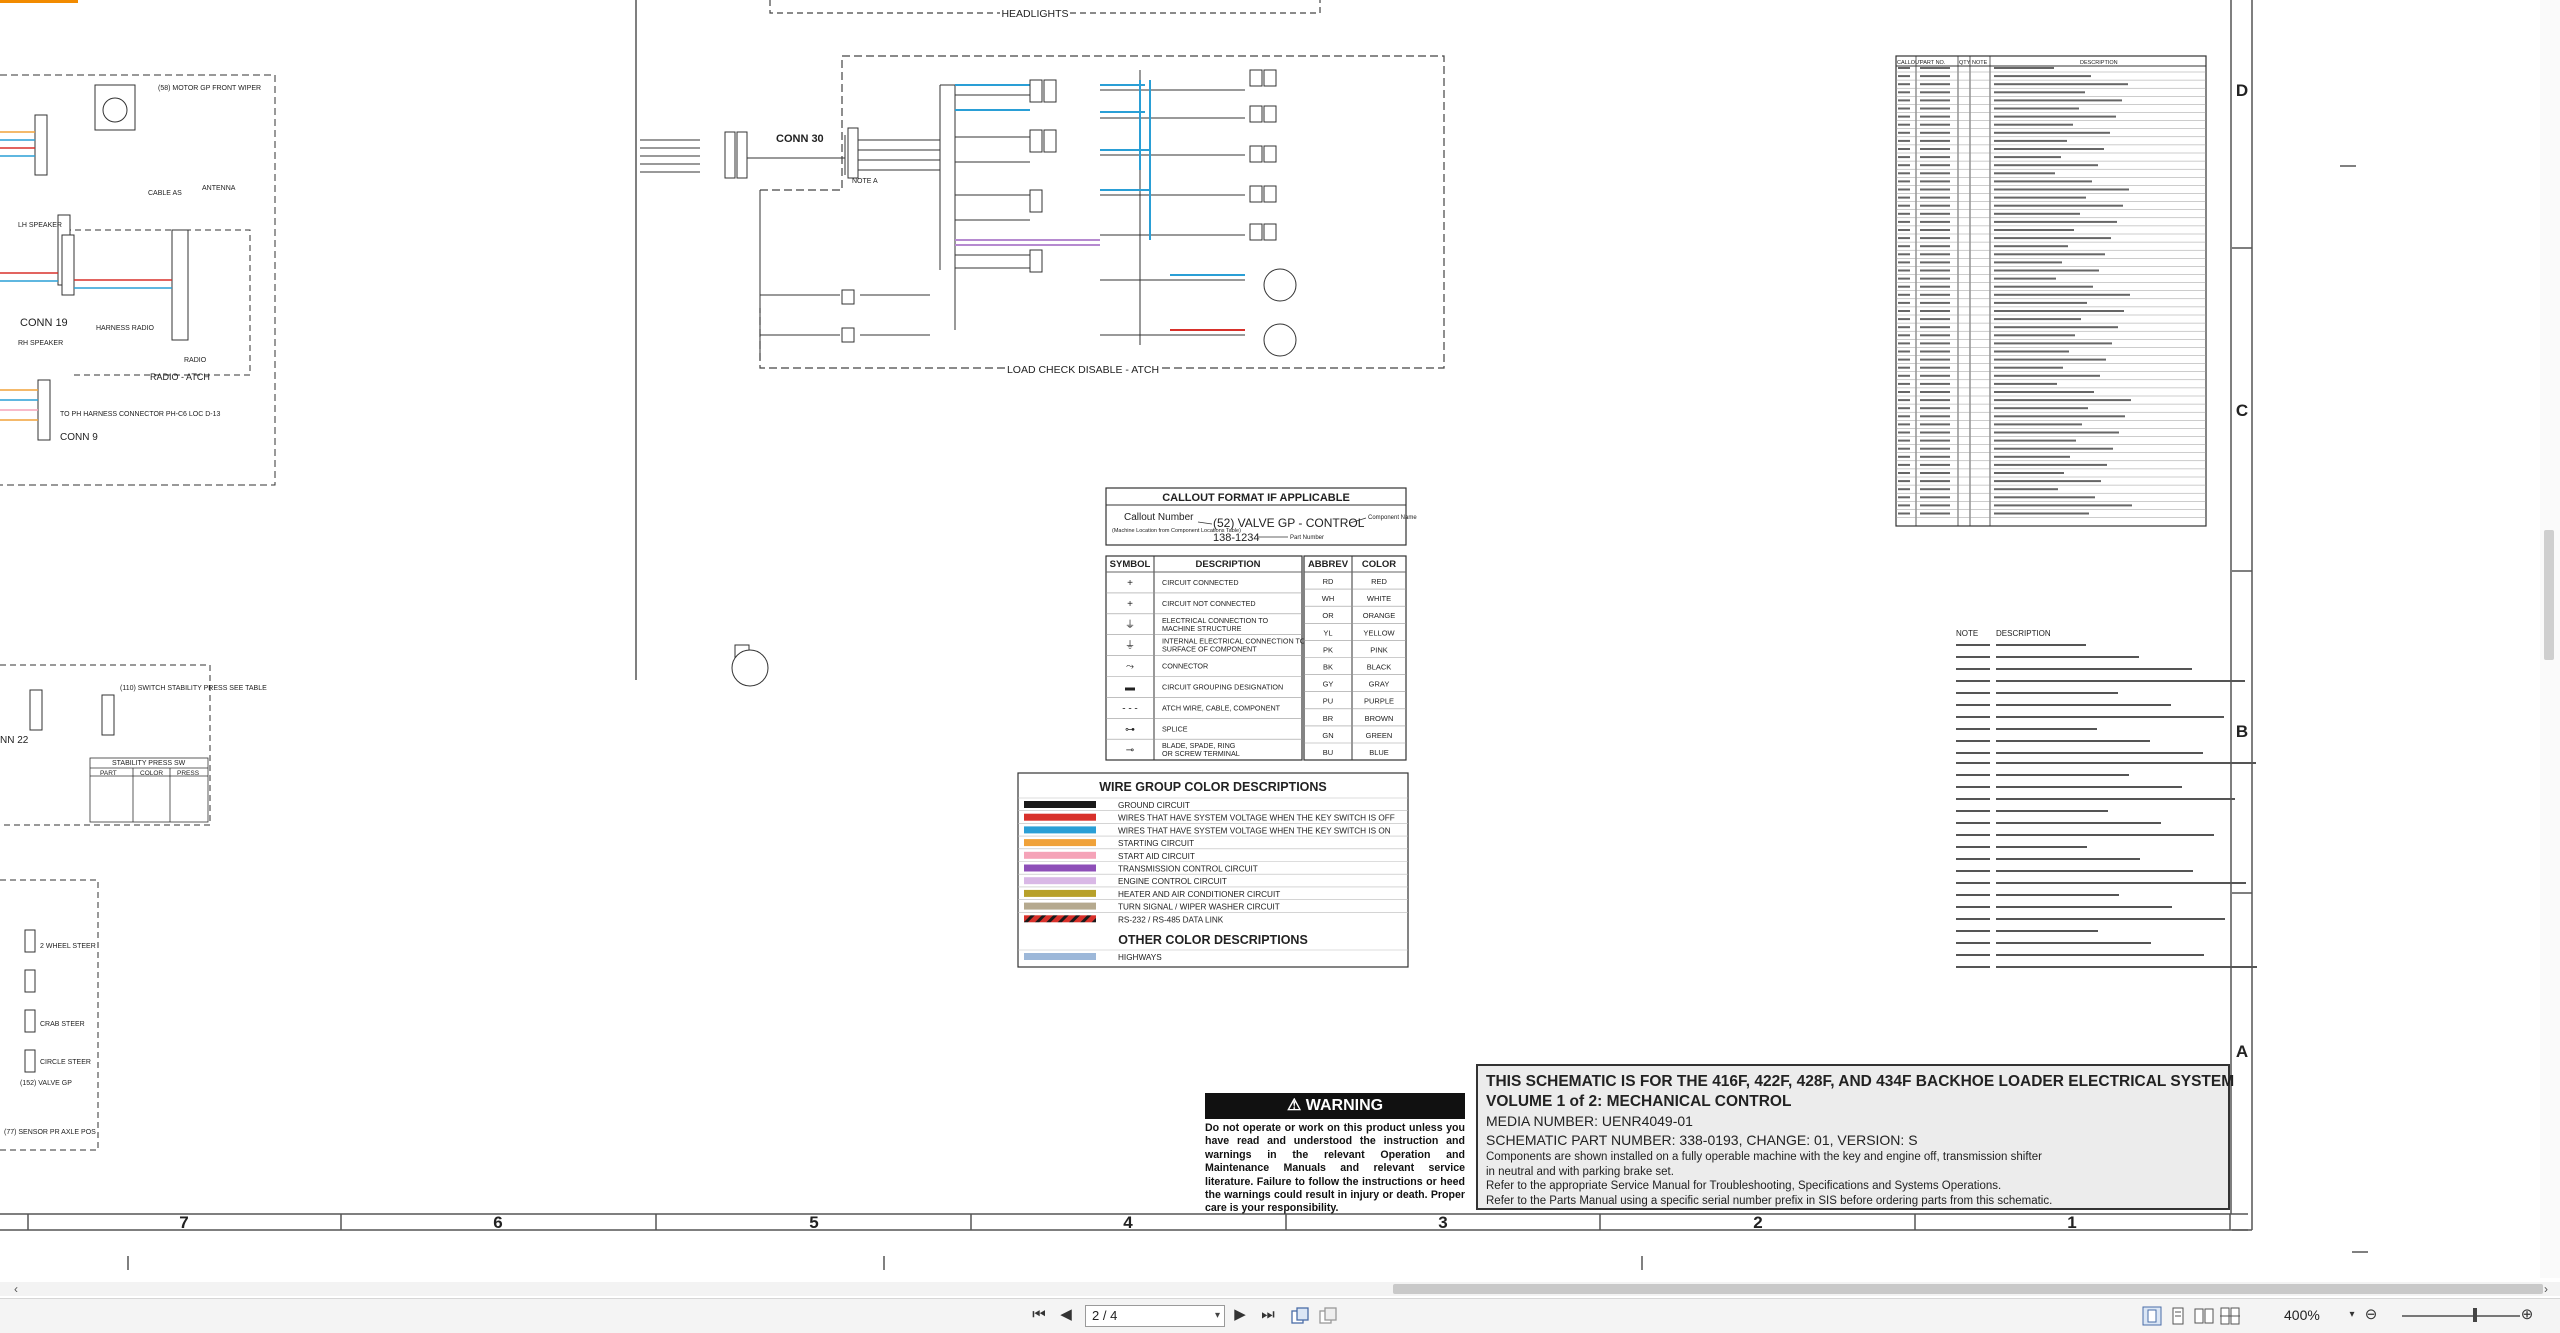 Image resolution: width=2560 pixels, height=1333 pixels. I want to click on warning-triangle-icon: ⚠, so click(1294, 1105).